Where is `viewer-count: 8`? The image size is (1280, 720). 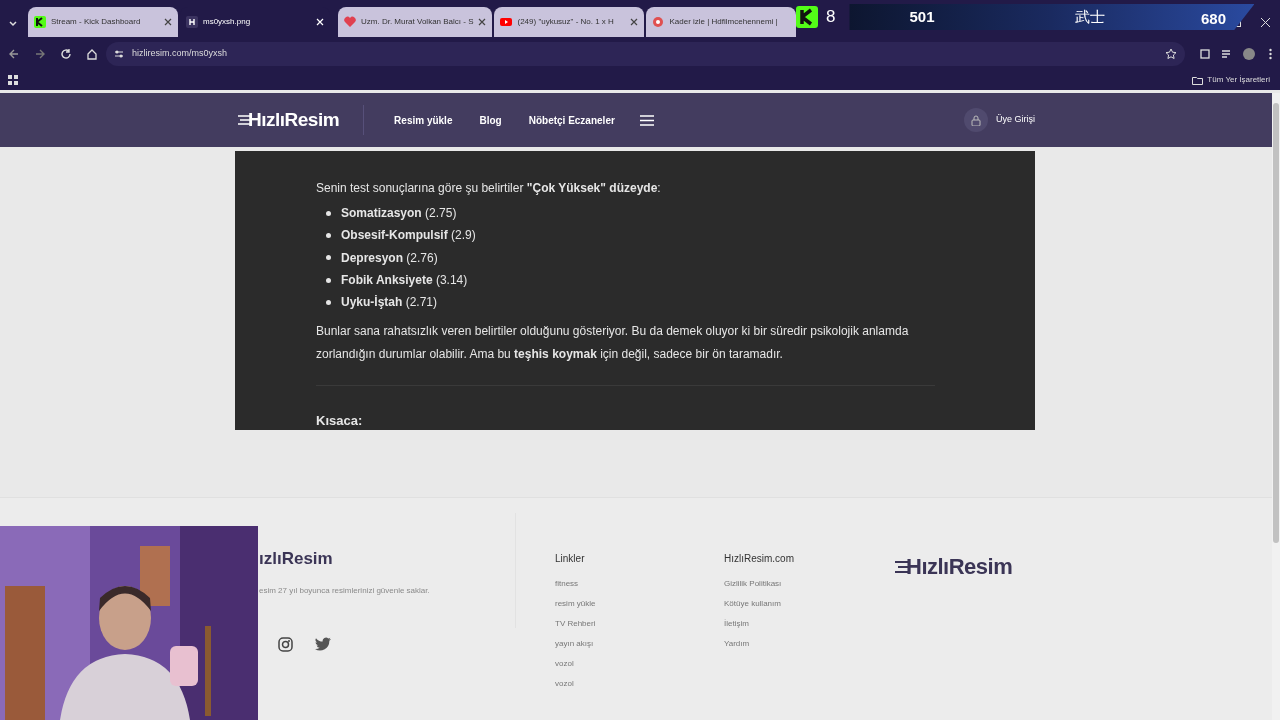
viewer-count: 8 is located at coordinates (831, 17).